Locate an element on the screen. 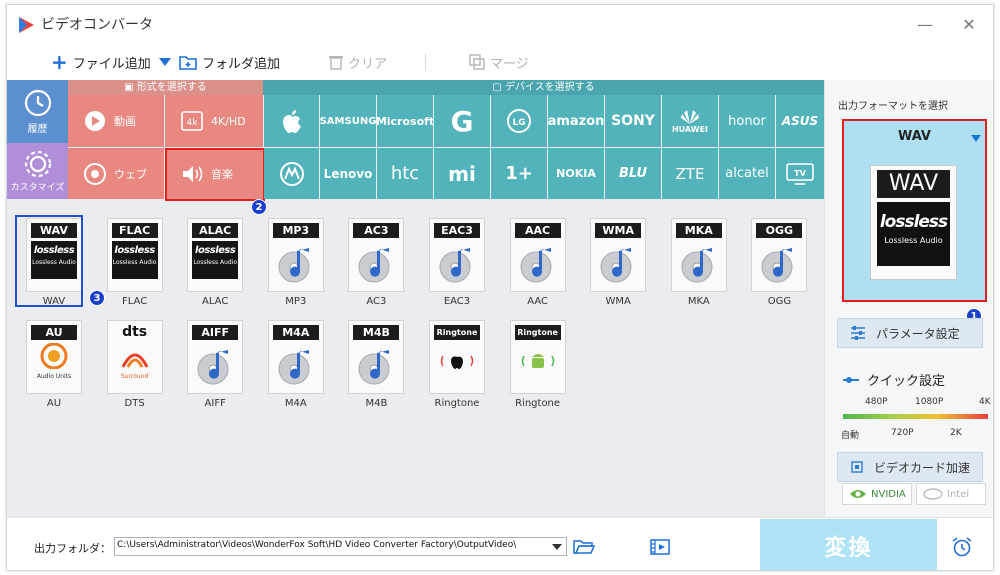 This screenshot has height=575, width=1000. format-tile-aac: AAC AAC is located at coordinates (538, 262).